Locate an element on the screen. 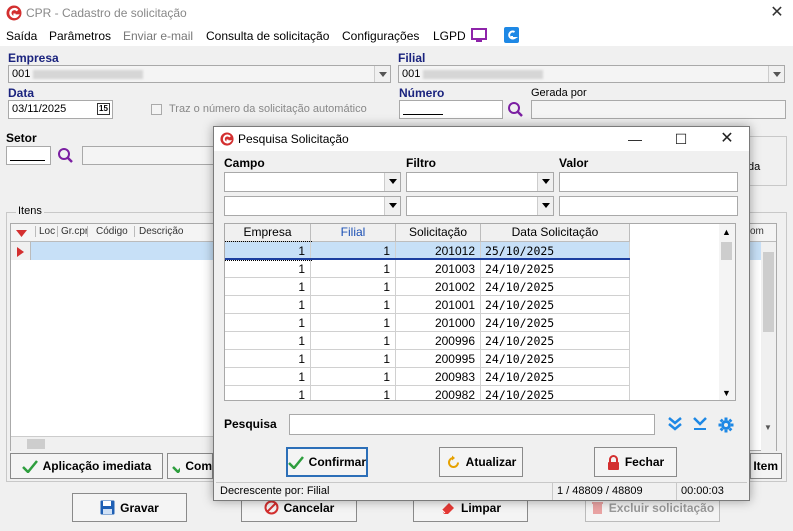 The image size is (793, 531). app-shortcut-icon is located at coordinates (511, 36).